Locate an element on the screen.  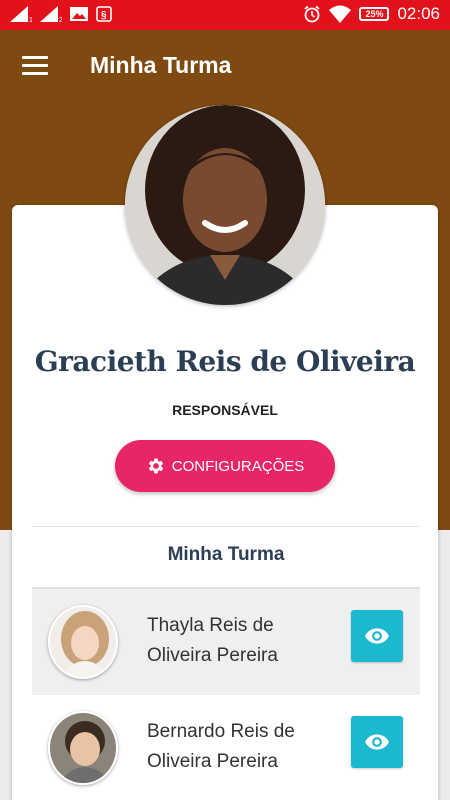
gear-icon is located at coordinates (155, 466).